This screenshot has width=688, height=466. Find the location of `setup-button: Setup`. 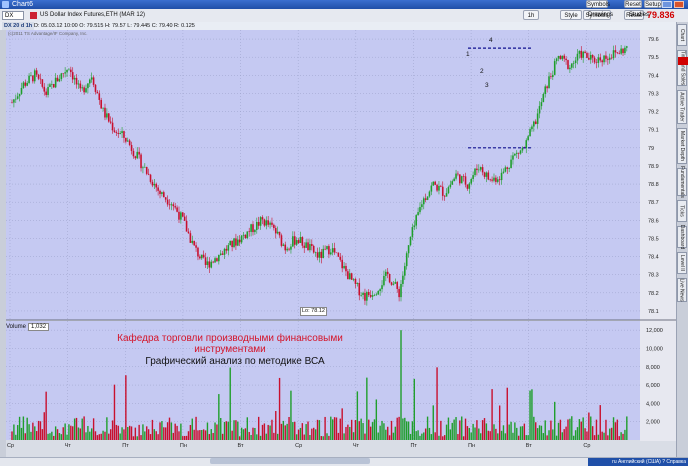

setup-button: Setup is located at coordinates (653, 4).